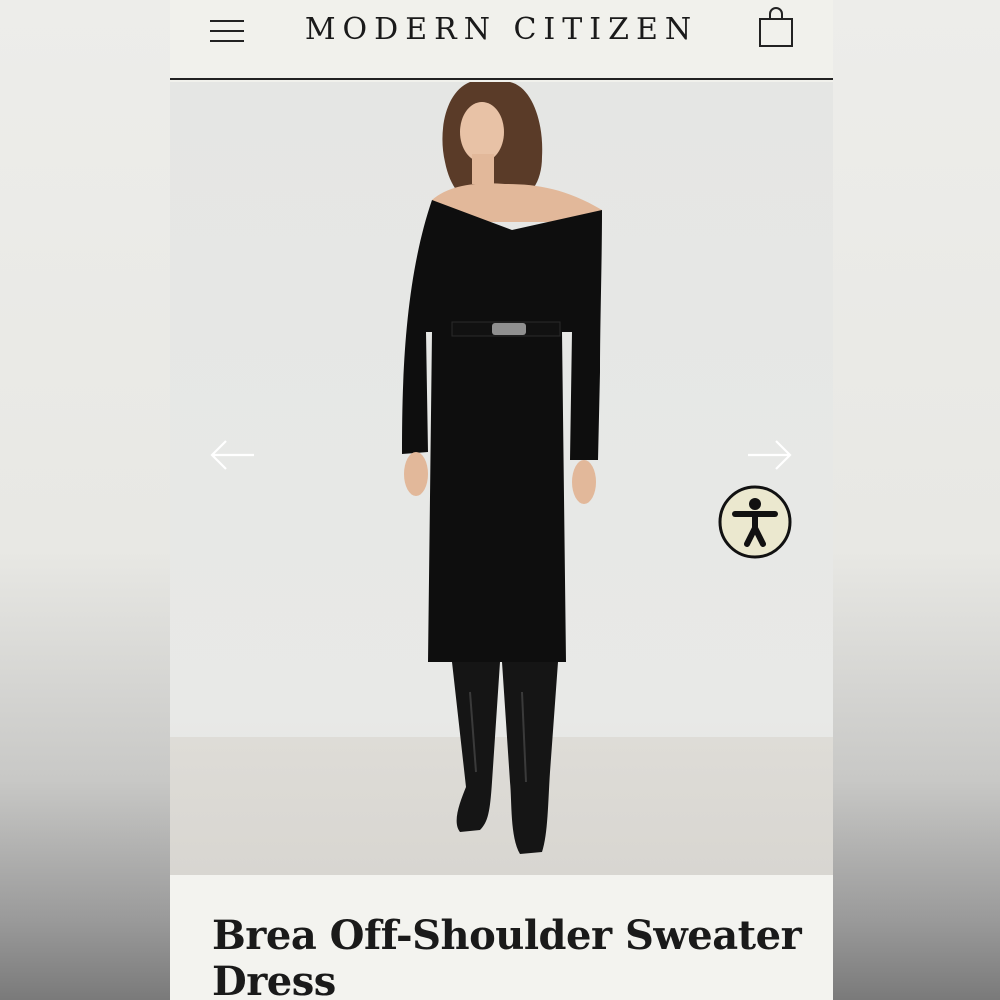  What do you see at coordinates (755, 522) in the screenshot?
I see `accessibility-person-icon` at bounding box center [755, 522].